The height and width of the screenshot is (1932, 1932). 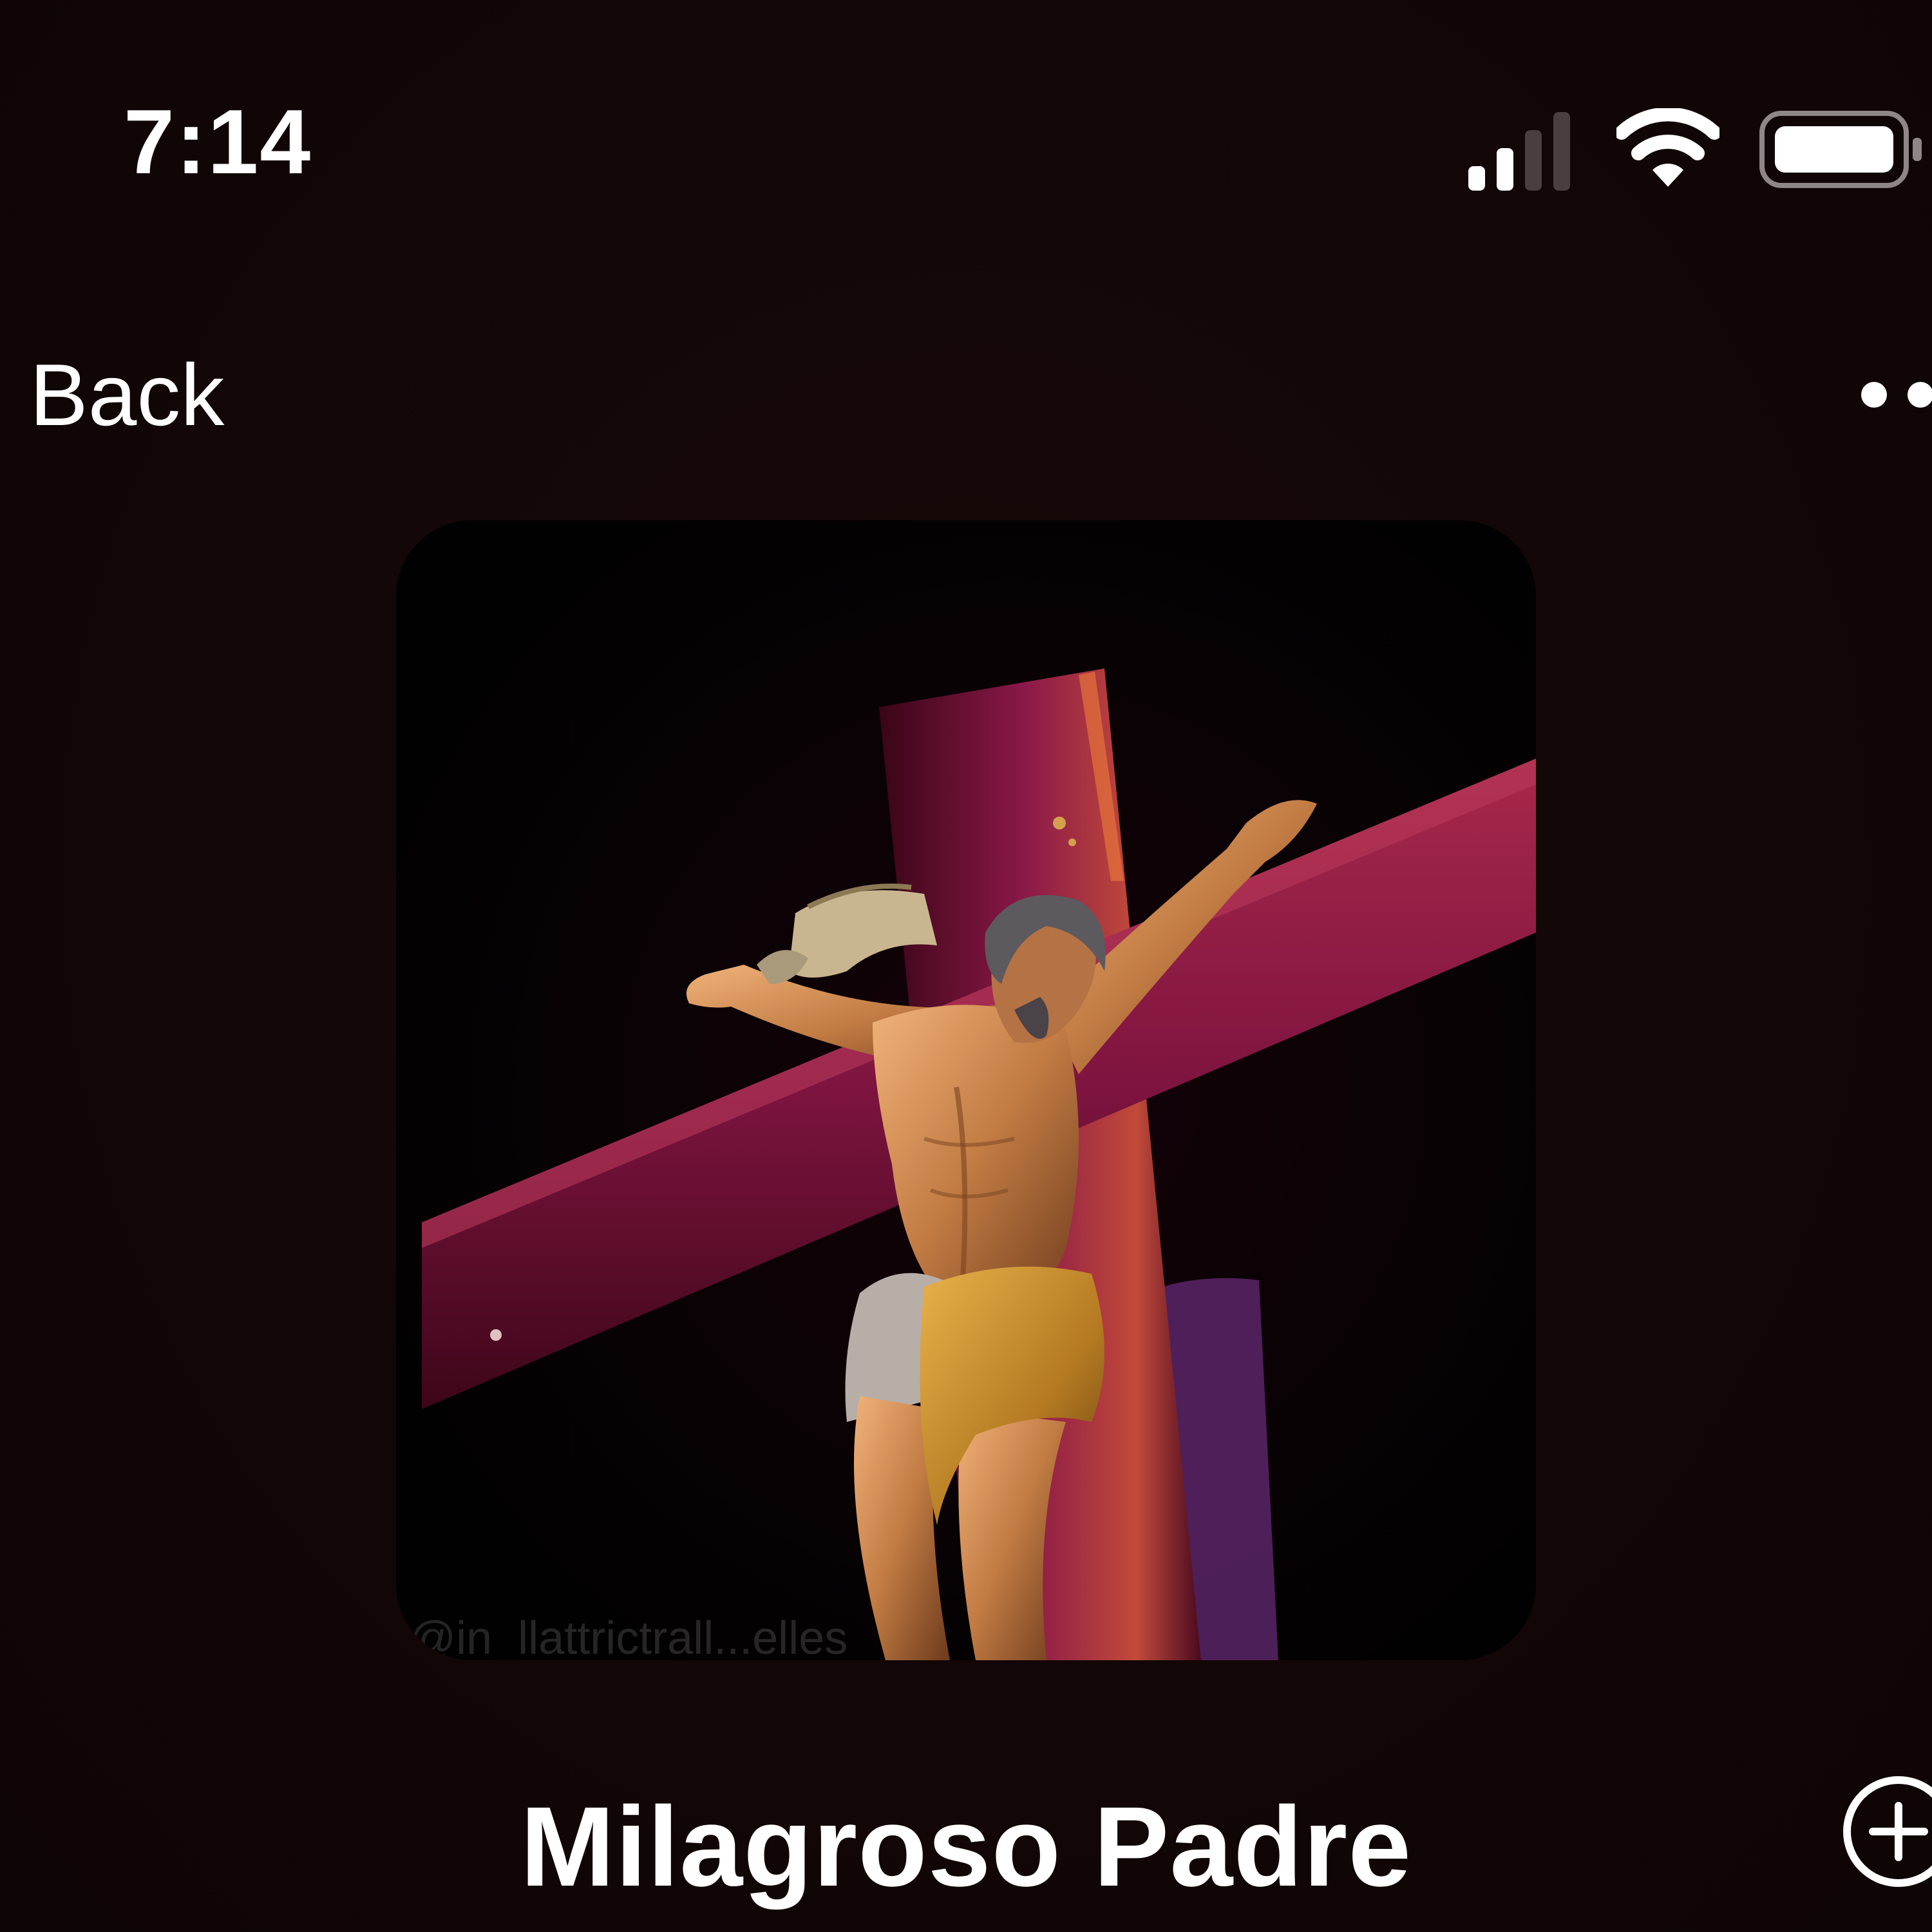 I want to click on plus-circle-icon, so click(x=1886, y=1832).